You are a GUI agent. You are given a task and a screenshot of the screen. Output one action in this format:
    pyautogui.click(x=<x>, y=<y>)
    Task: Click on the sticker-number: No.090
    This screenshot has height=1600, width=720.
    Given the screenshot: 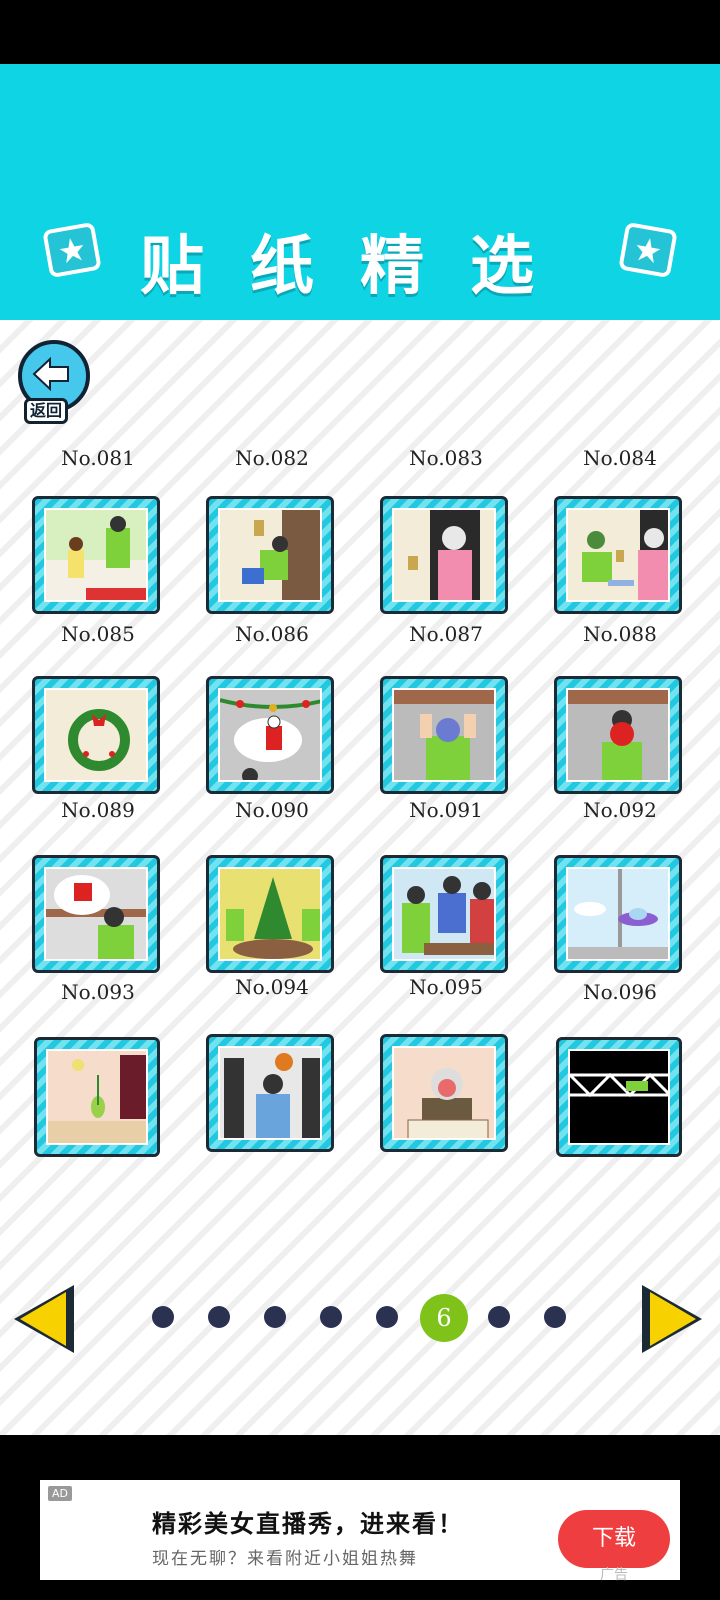 What is the action you would take?
    pyautogui.click(x=272, y=810)
    